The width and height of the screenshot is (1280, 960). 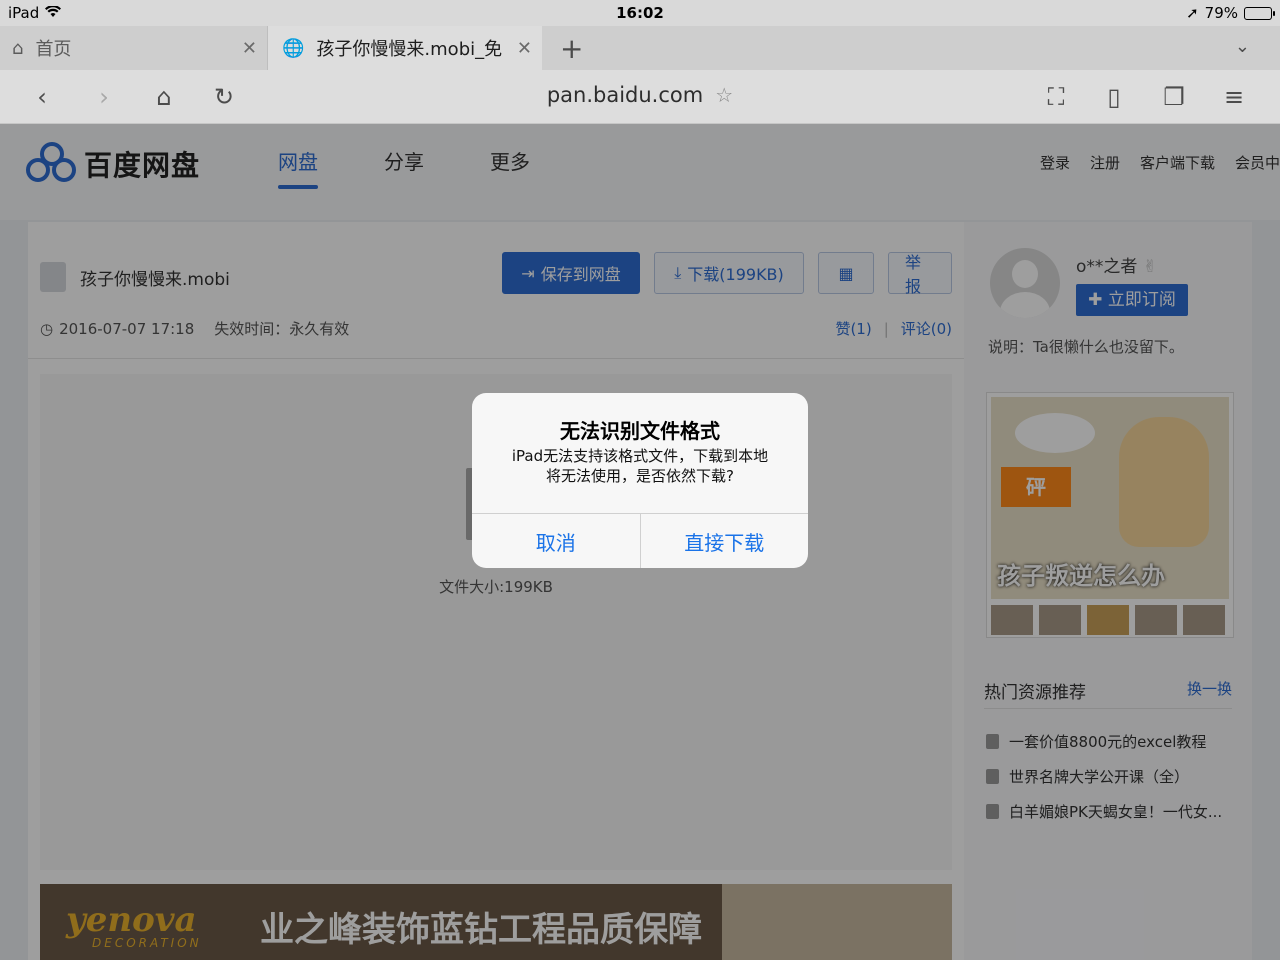 I want to click on cancel-button: 取消, so click(x=556, y=541).